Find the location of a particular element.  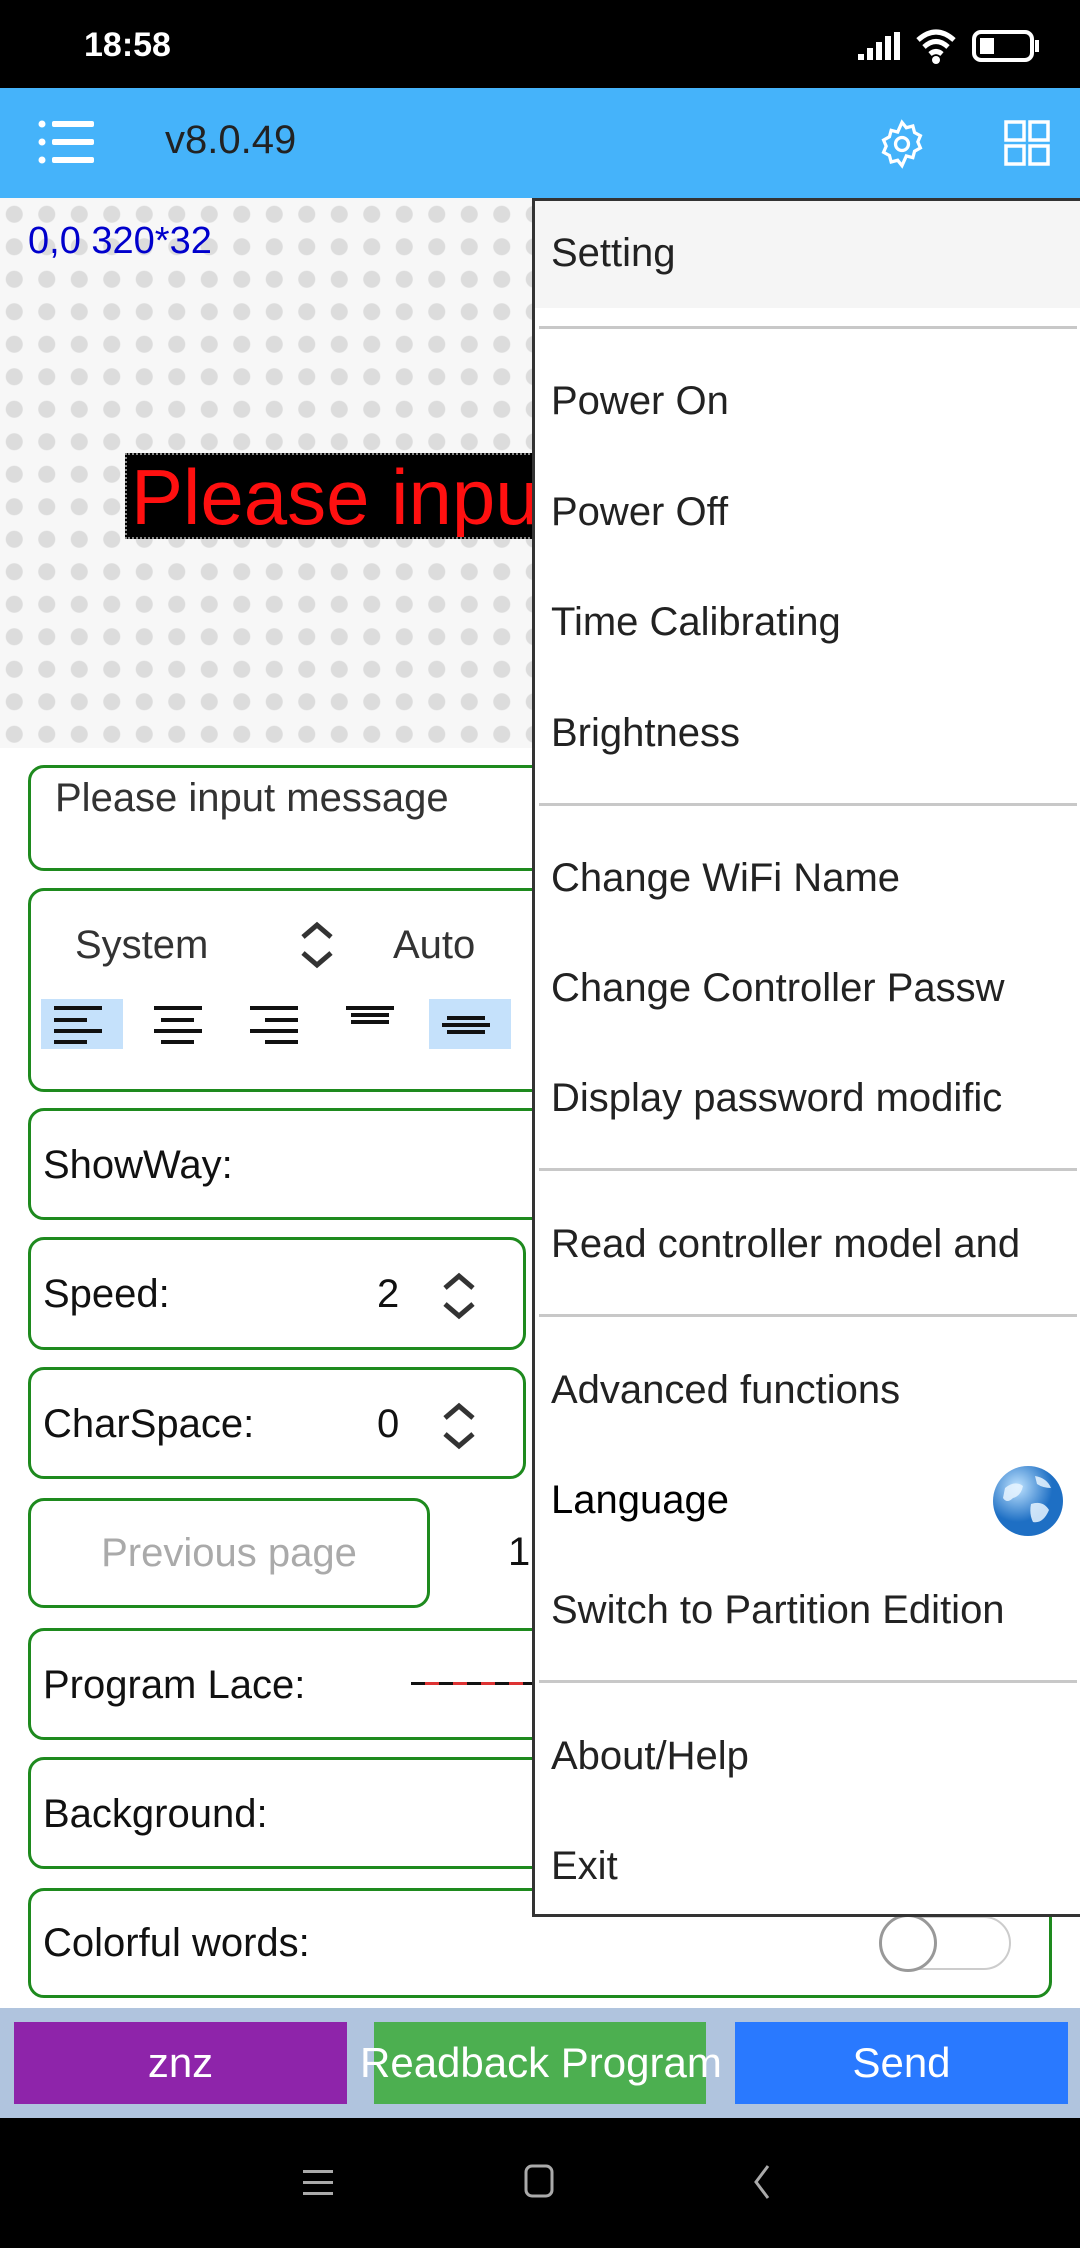

speed-label: Speed: is located at coordinates (106, 1294).